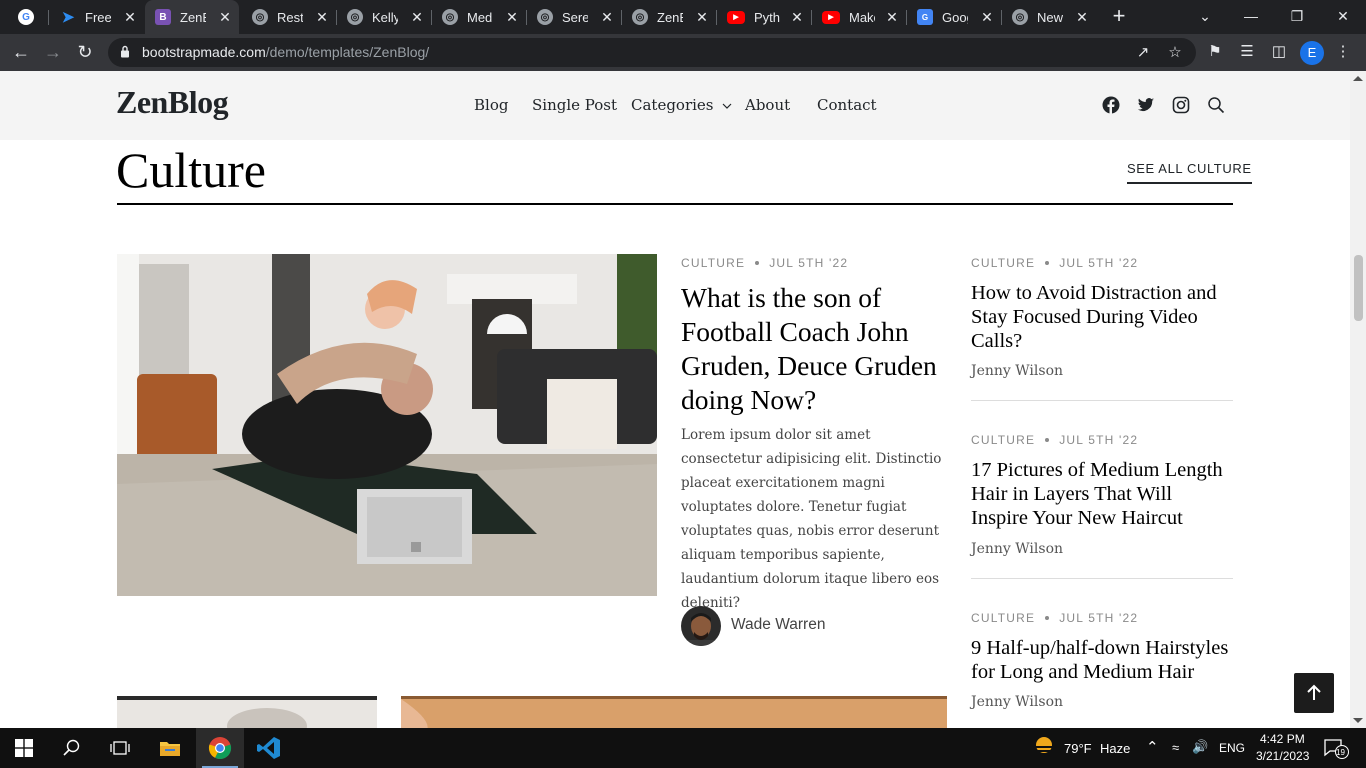  What do you see at coordinates (1358, 288) in the screenshot?
I see `scrollbar-thumb` at bounding box center [1358, 288].